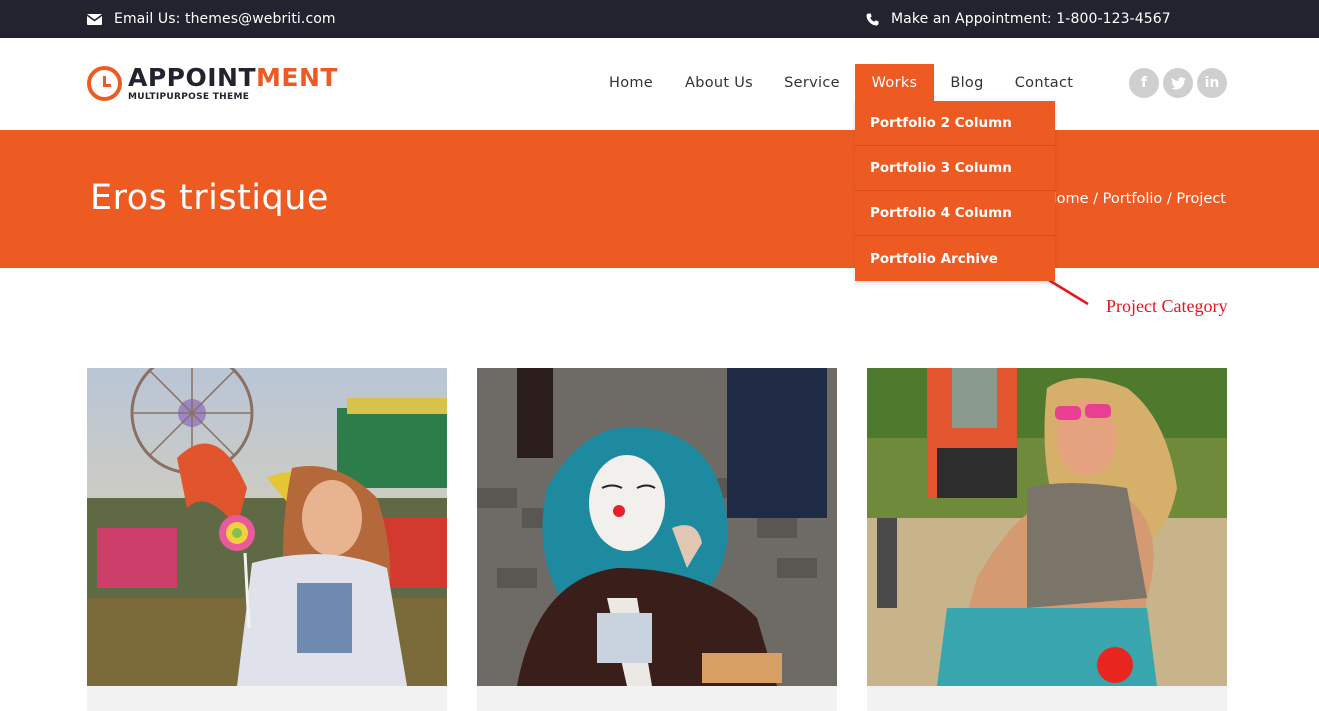 Image resolution: width=1319 pixels, height=711 pixels. I want to click on phone-icon, so click(872, 19).